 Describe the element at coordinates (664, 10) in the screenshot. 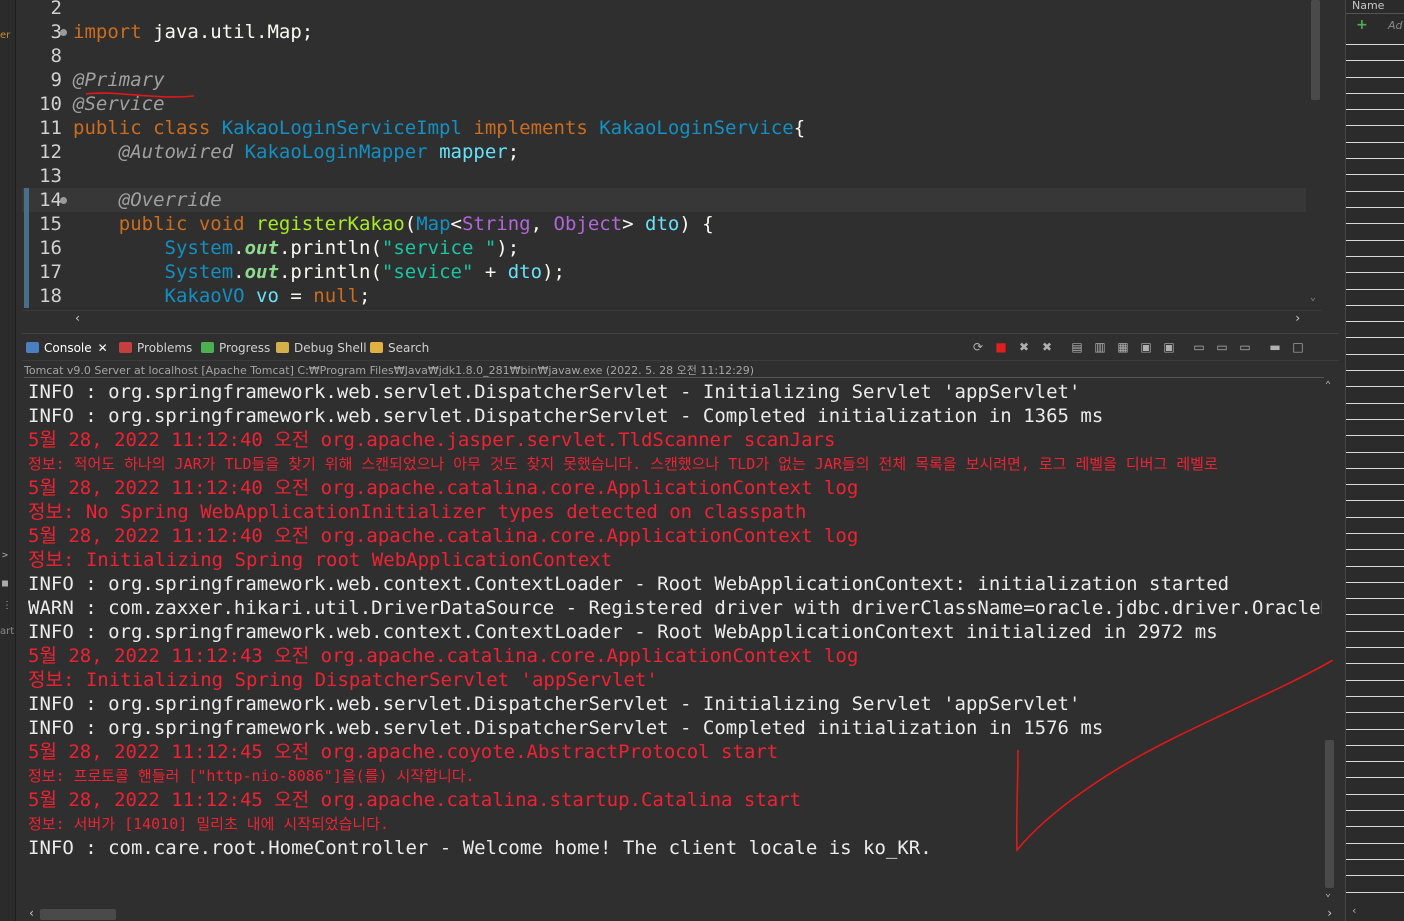

I see `code-line: 2` at that location.